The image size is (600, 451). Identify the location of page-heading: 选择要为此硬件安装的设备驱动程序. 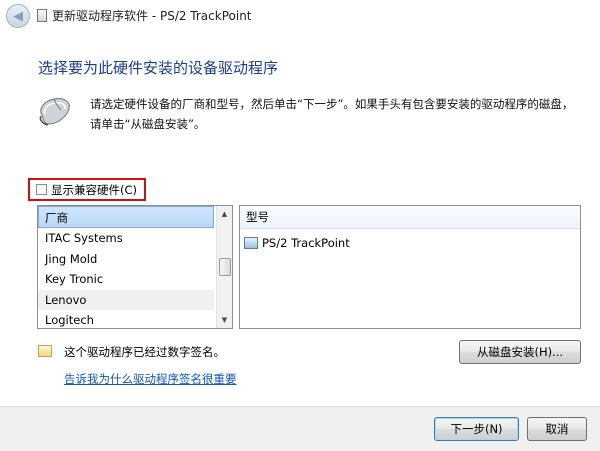
(158, 68).